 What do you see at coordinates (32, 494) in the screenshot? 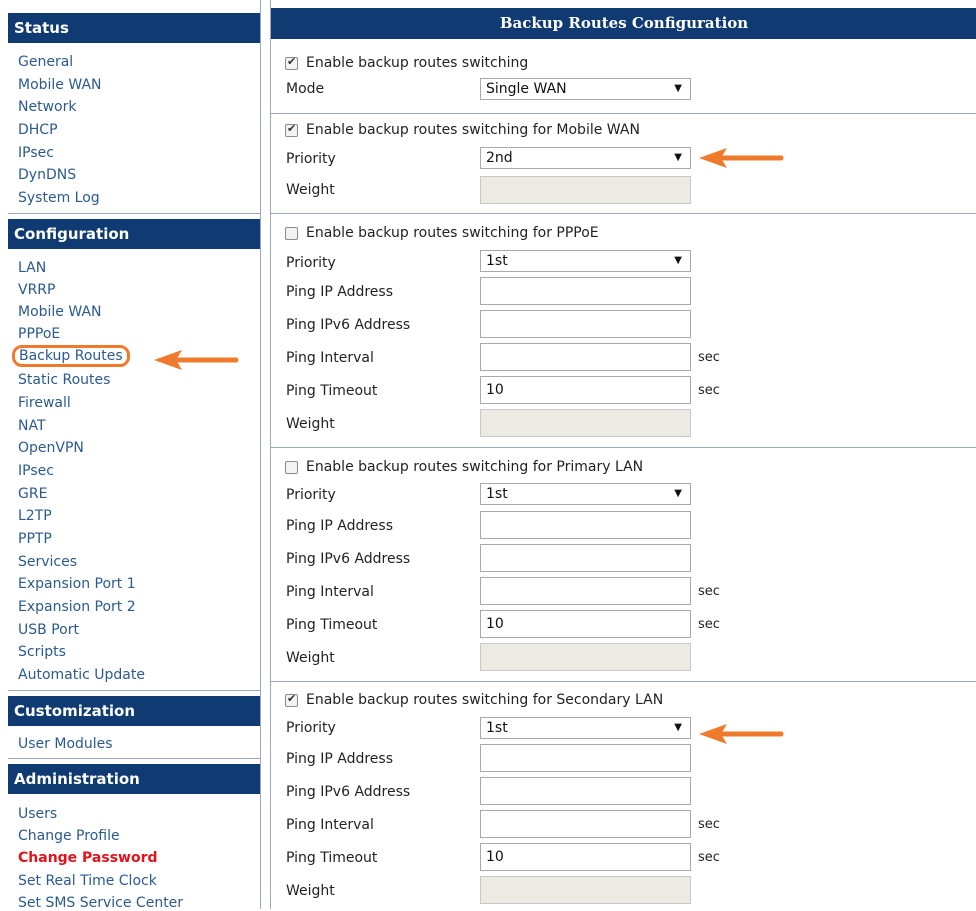
I see `nav-config-gre: GRE` at bounding box center [32, 494].